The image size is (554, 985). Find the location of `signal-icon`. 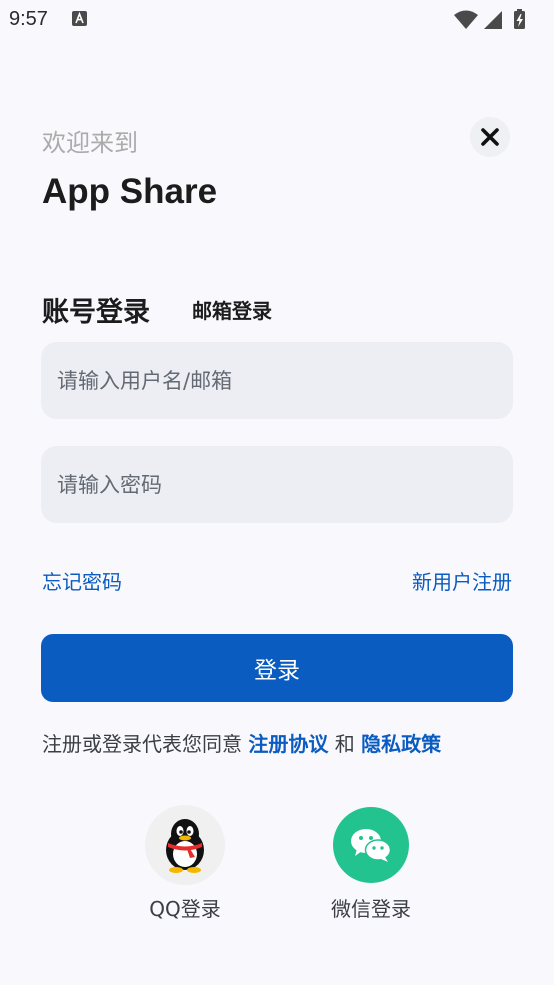

signal-icon is located at coordinates (493, 20).